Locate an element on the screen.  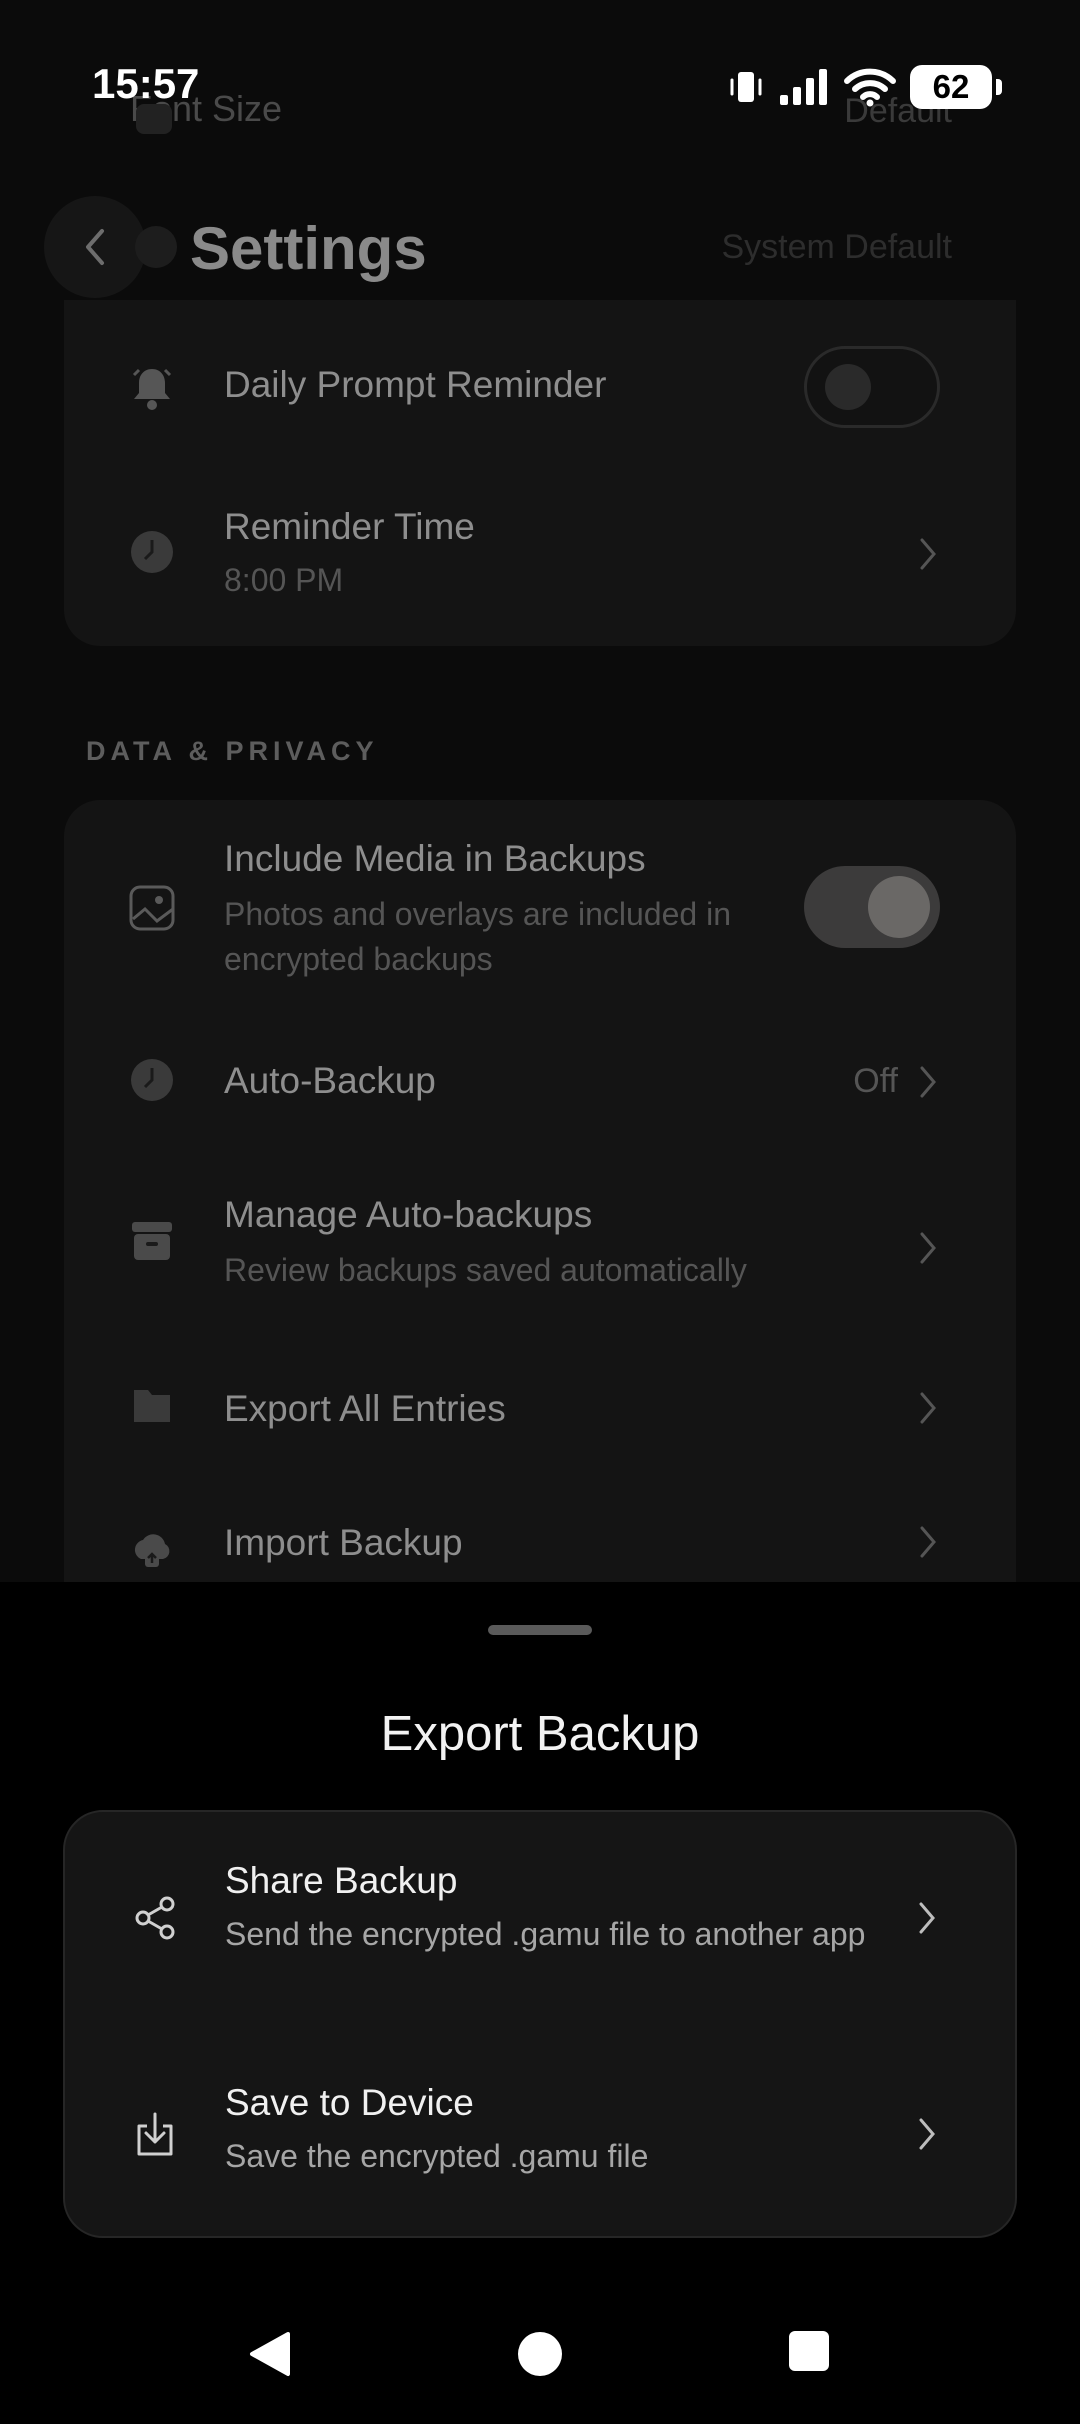
daily-prompt-reminder-toggle is located at coordinates (872, 387).